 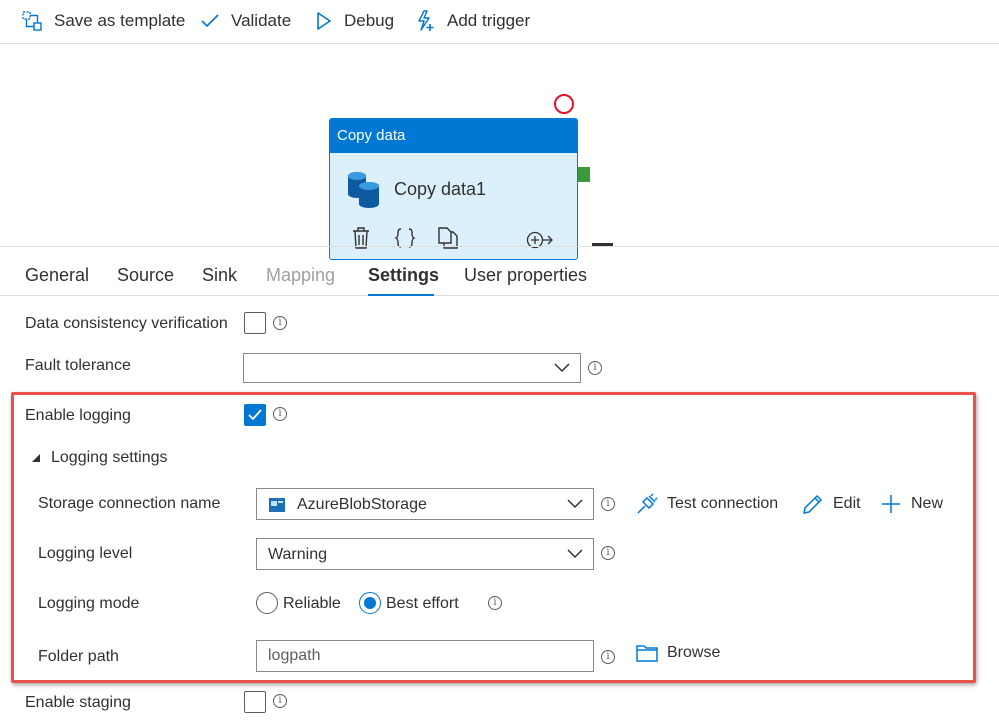 What do you see at coordinates (927, 503) in the screenshot?
I see `new-label: New` at bounding box center [927, 503].